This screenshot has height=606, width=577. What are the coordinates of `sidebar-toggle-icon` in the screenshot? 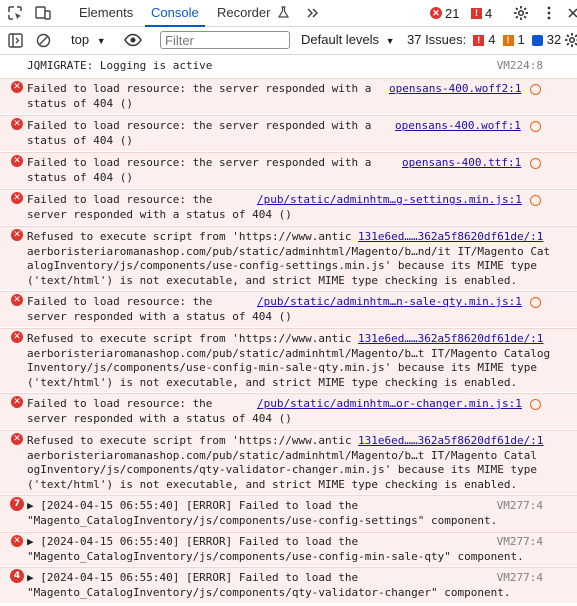 It's located at (15, 40).